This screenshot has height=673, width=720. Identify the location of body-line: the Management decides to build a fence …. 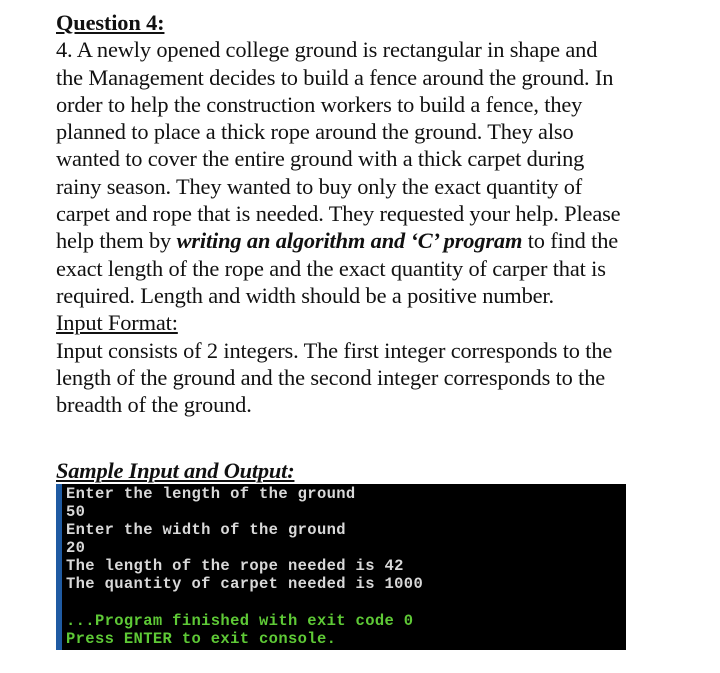
(335, 77).